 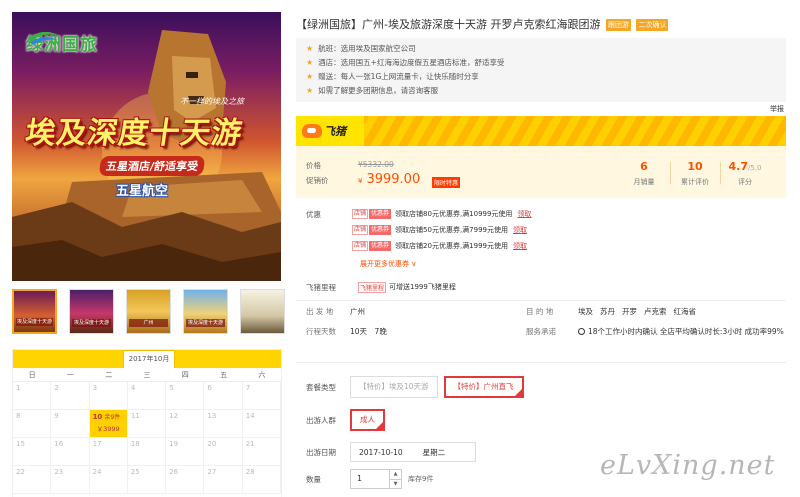 What do you see at coordinates (91, 311) in the screenshot?
I see `thumbnail-2: 埃及深度十天游` at bounding box center [91, 311].